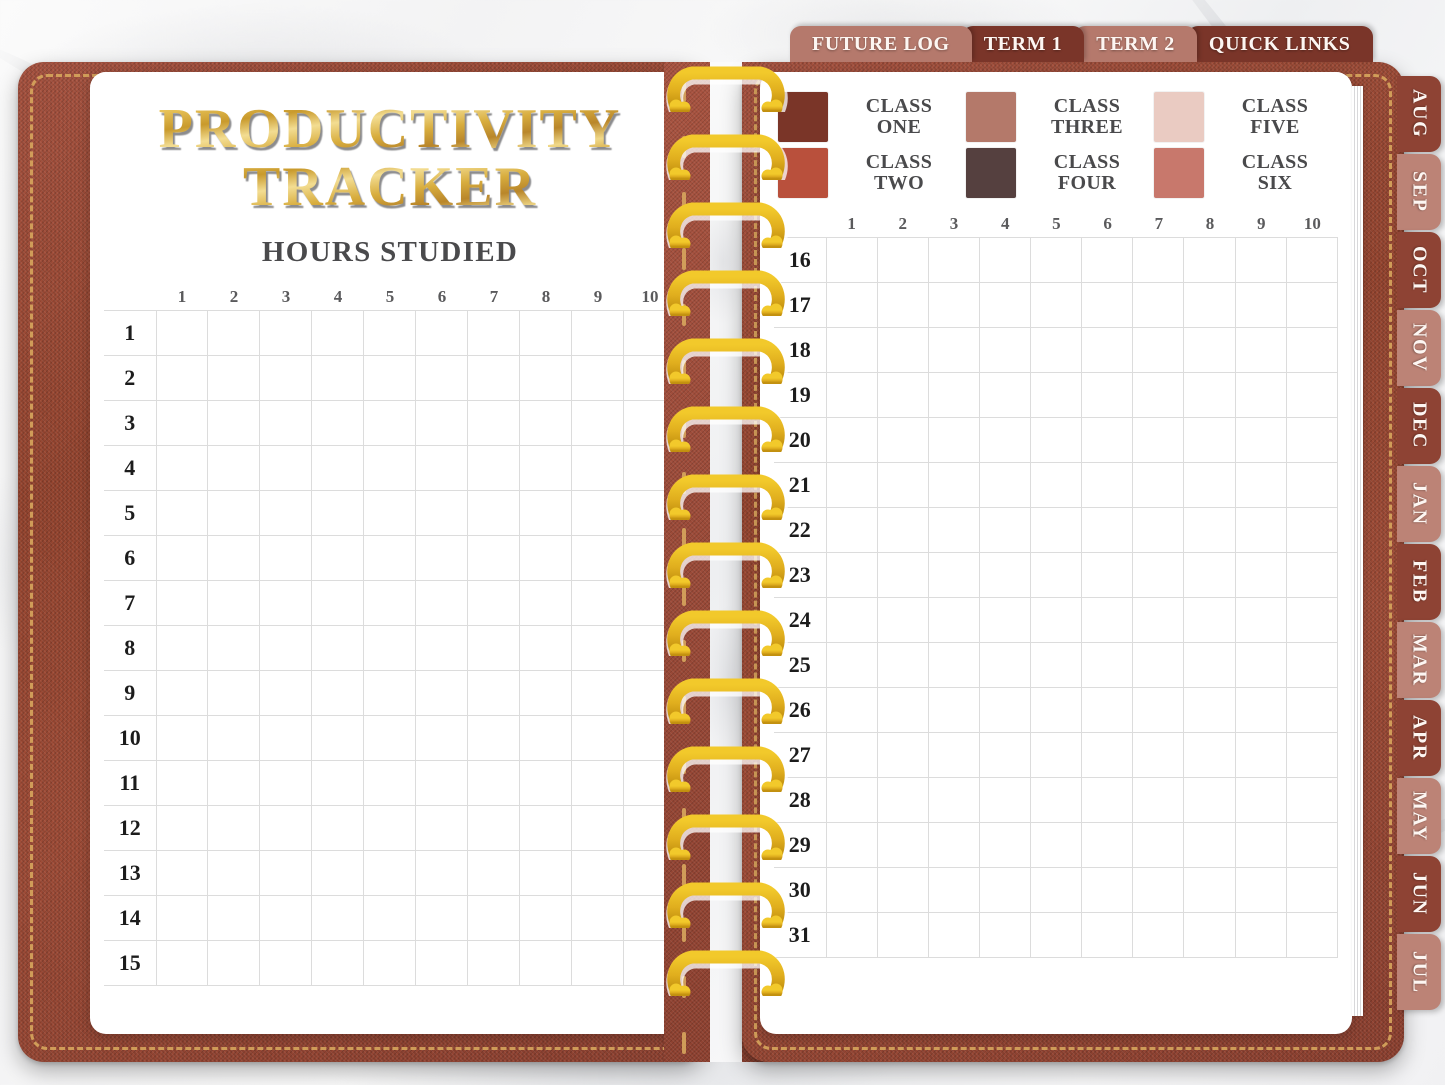 The height and width of the screenshot is (1085, 1445). Describe the element at coordinates (1419, 114) in the screenshot. I see `month-tab-aug: AUG` at that location.